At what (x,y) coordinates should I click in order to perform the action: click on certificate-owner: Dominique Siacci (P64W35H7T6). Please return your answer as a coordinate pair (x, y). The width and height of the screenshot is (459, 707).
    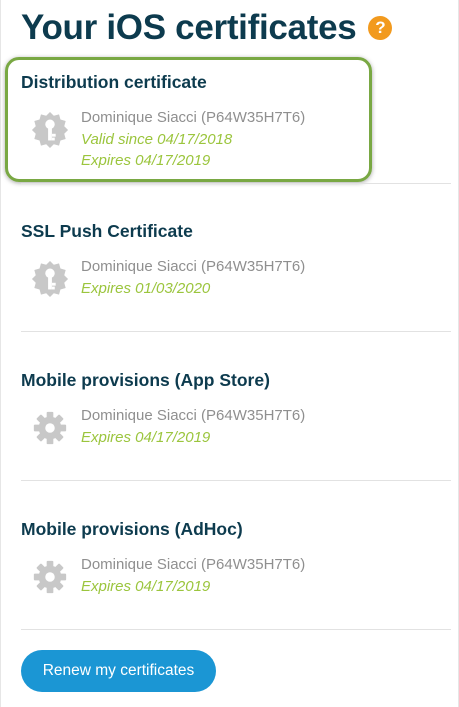
    Looking at the image, I should click on (193, 266).